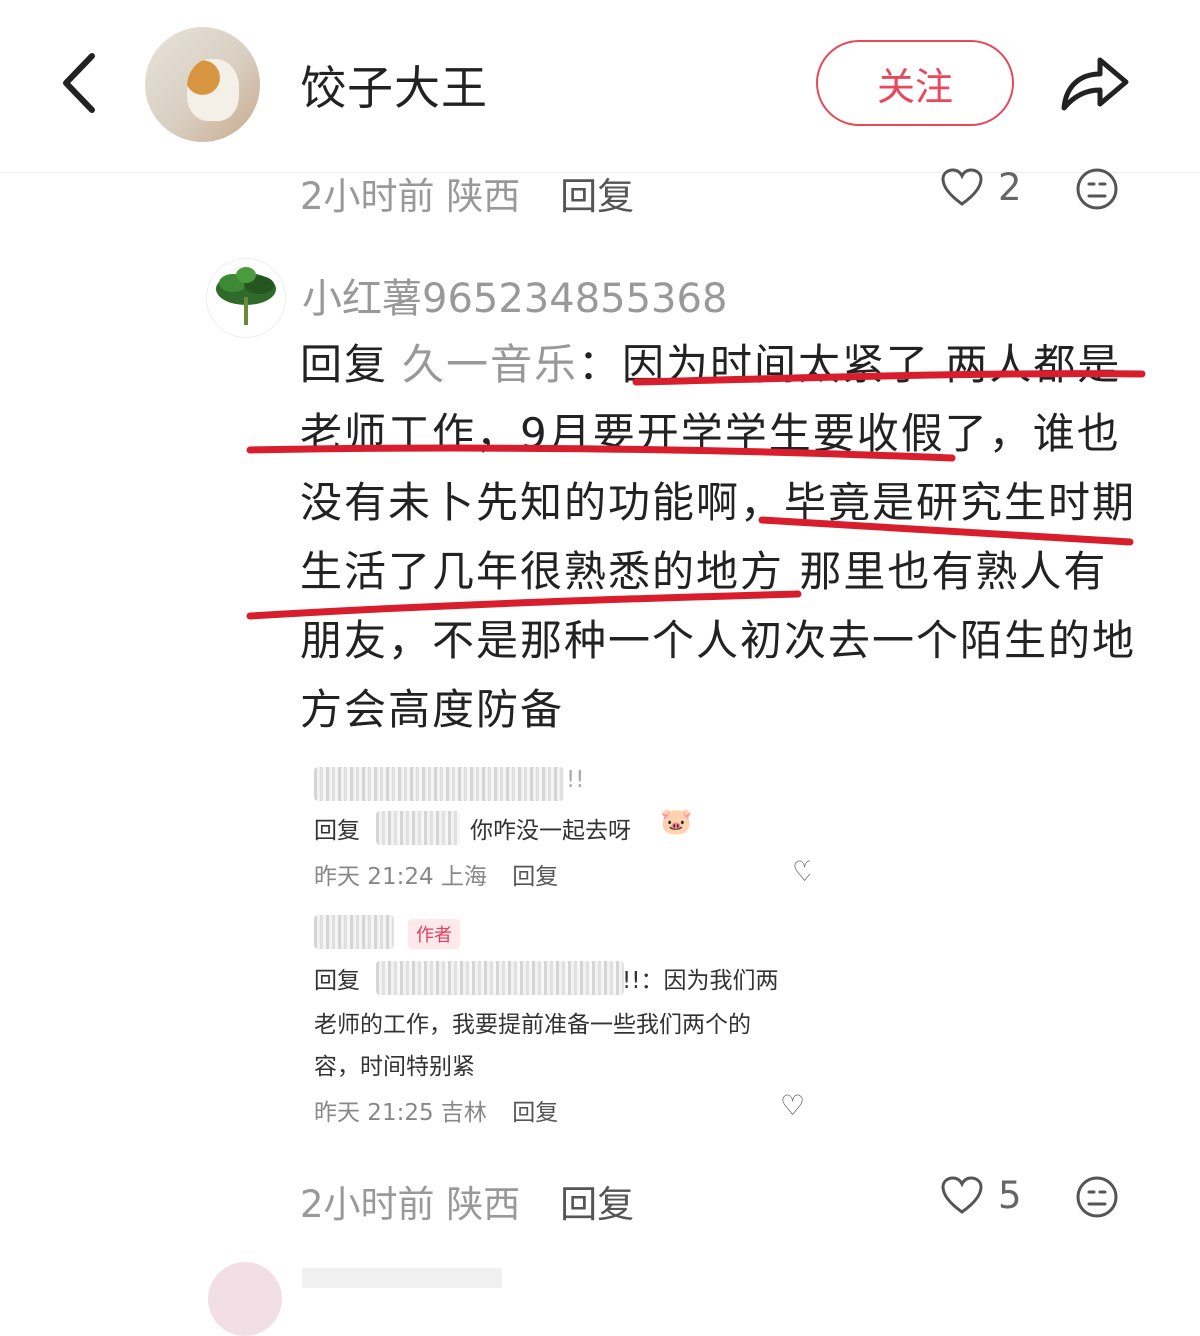  Describe the element at coordinates (436, 1110) in the screenshot. I see `embed-c2-meta: 昨天 21:25 吉林 回复` at that location.